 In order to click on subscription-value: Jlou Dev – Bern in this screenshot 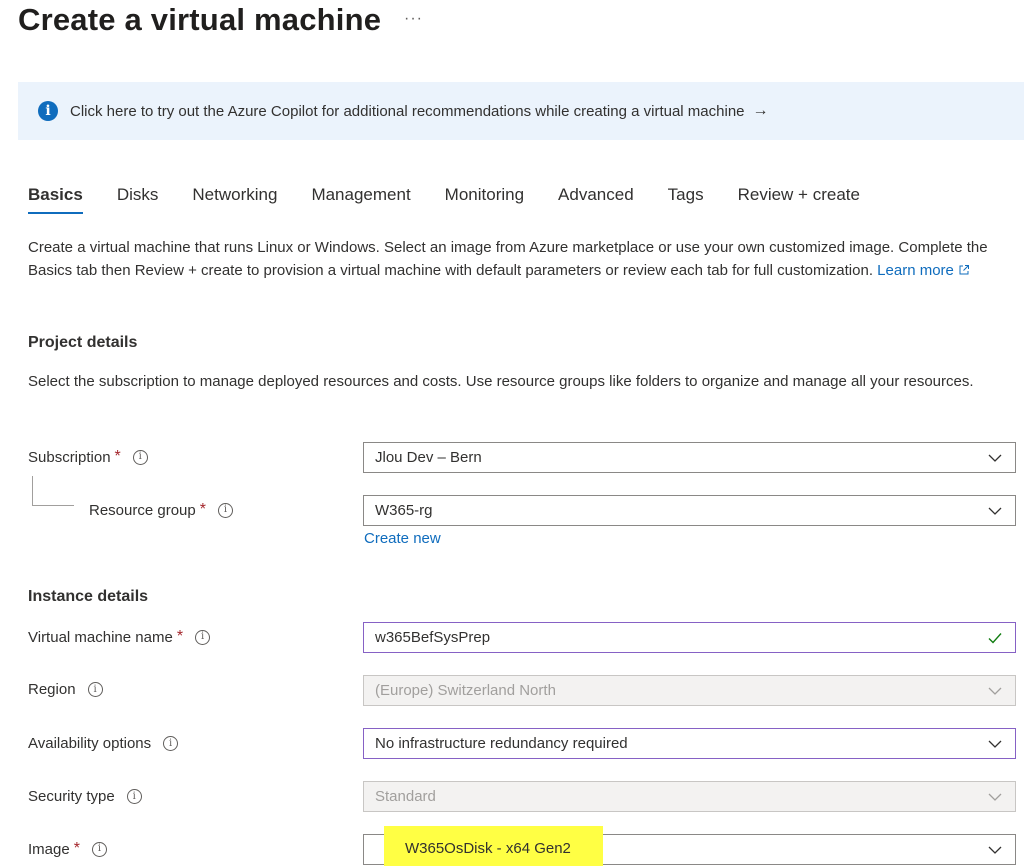, I will do `click(428, 457)`.